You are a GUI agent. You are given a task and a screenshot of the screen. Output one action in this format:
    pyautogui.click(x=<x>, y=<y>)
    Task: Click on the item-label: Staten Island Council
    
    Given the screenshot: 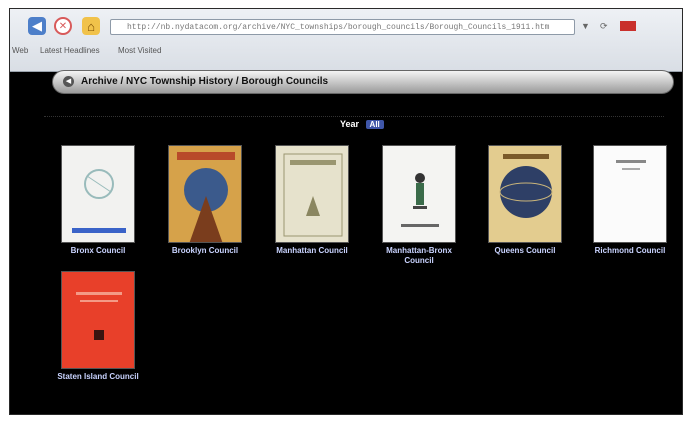 What is the action you would take?
    pyautogui.click(x=98, y=376)
    